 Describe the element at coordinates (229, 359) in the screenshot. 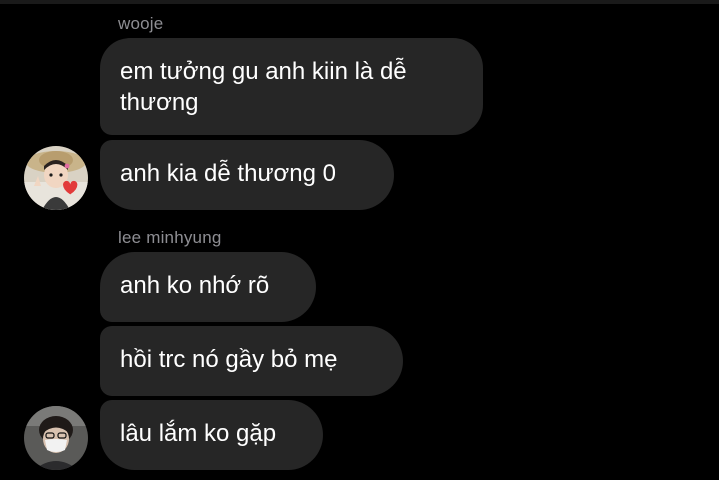

I see `message-text: hồi trc nó gầy bỏ mẹ` at that location.